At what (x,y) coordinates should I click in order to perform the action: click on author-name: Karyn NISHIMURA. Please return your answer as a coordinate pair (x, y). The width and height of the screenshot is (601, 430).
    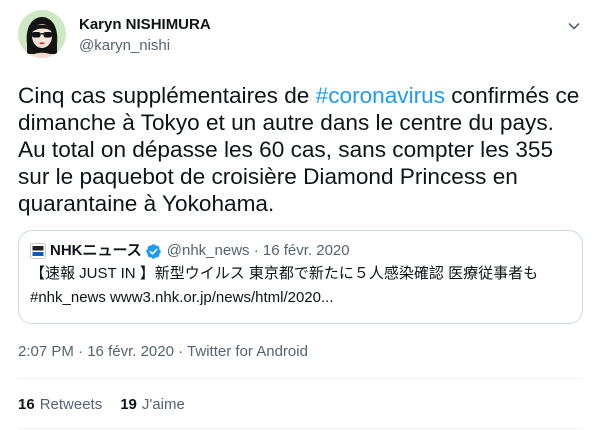
    Looking at the image, I should click on (145, 25).